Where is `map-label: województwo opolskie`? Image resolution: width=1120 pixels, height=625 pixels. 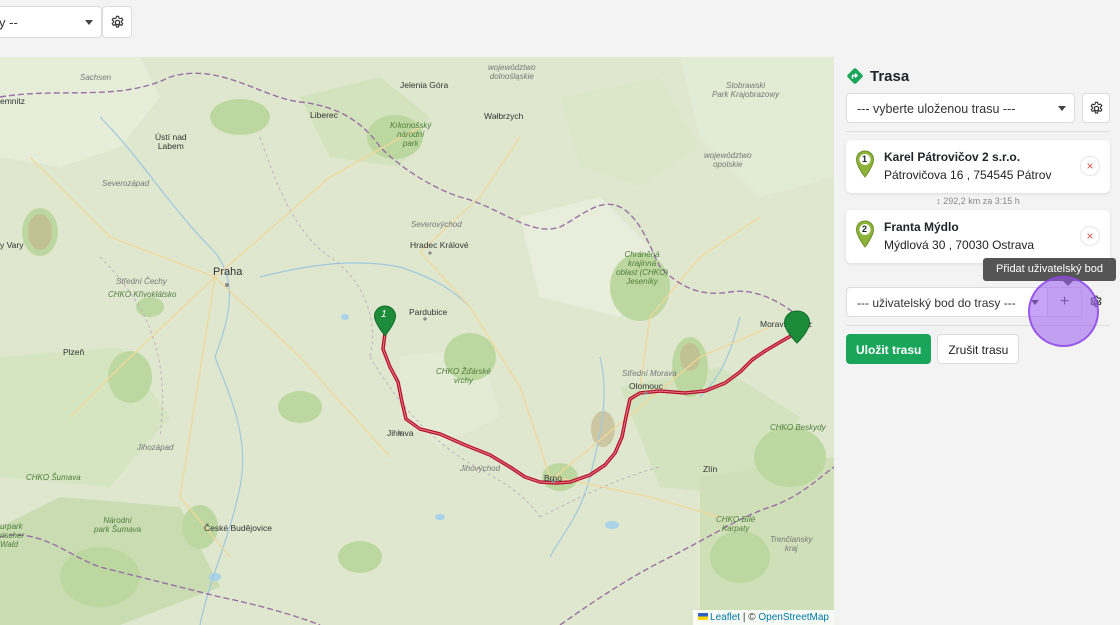
map-label: województwo opolskie is located at coordinates (728, 160).